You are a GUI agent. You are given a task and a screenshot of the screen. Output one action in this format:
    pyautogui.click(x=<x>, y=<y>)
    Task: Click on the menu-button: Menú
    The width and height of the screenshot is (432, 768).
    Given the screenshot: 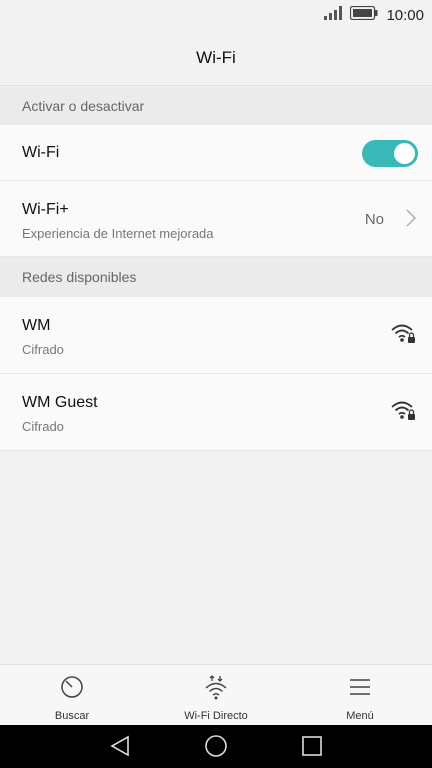 What is the action you would take?
    pyautogui.click(x=360, y=695)
    